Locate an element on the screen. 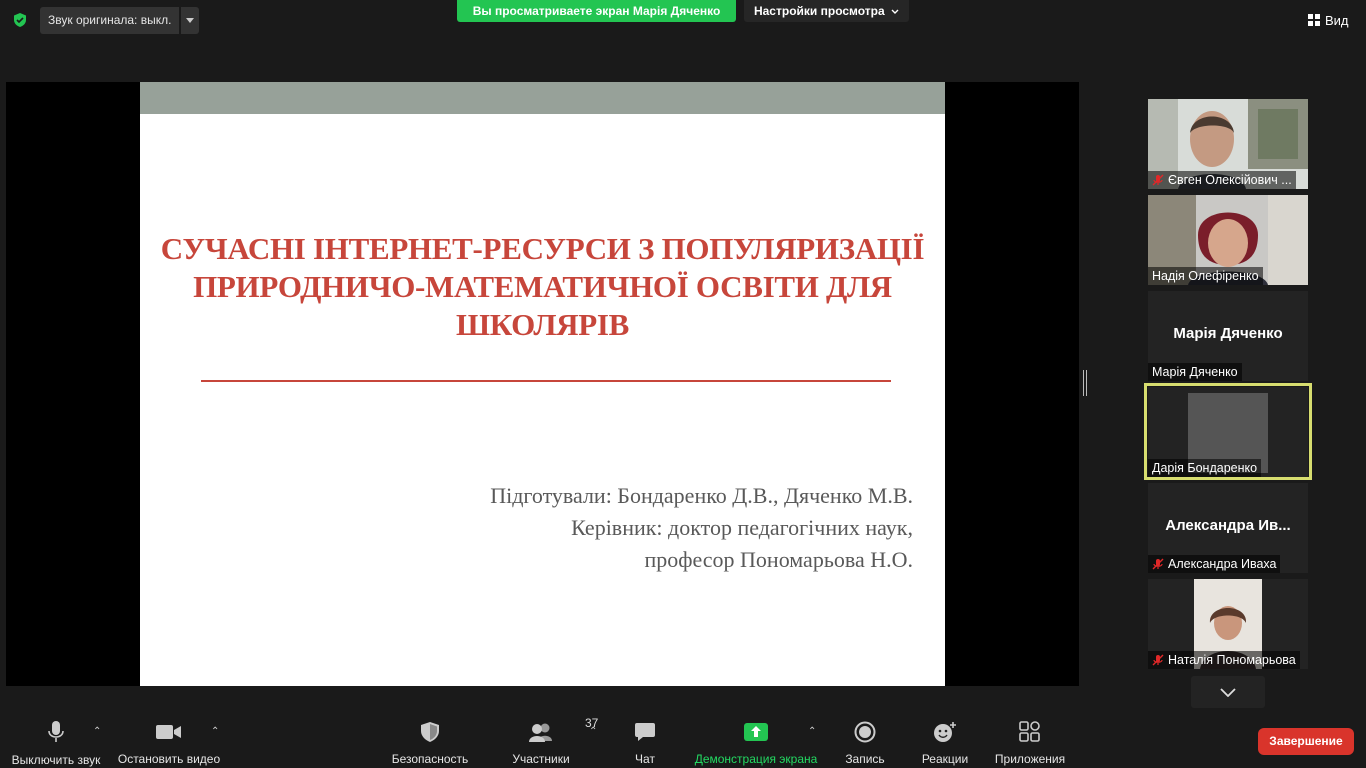 This screenshot has width=1366, height=768. participant-display-name: Марія Дяченко is located at coordinates (1228, 333).